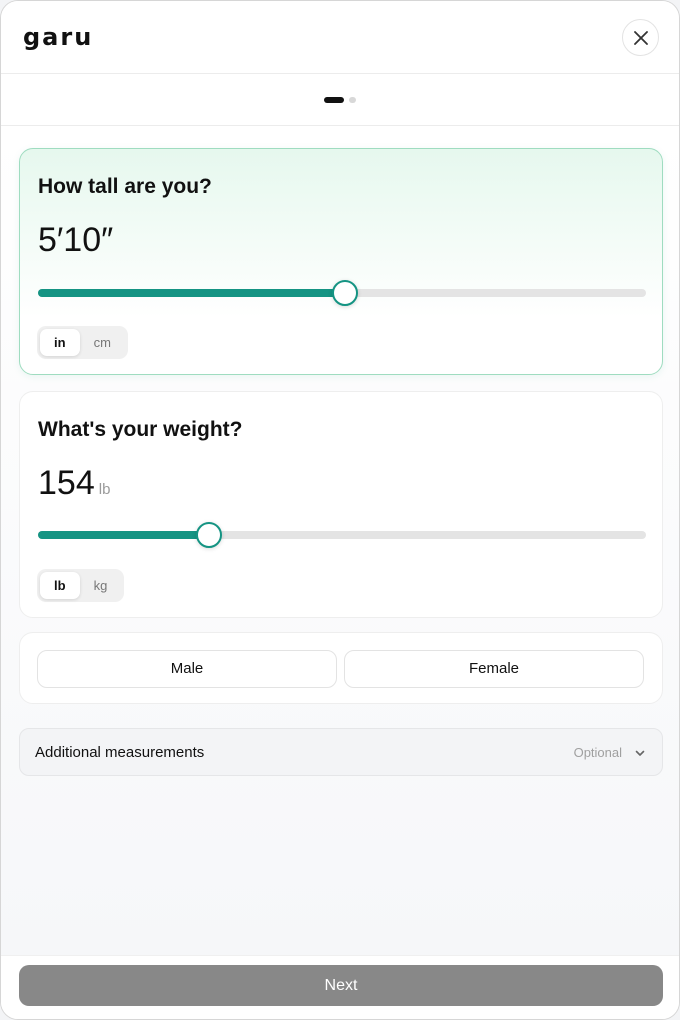 This screenshot has width=680, height=1020. Describe the element at coordinates (192, 293) in the screenshot. I see `height-slider-fill` at that location.